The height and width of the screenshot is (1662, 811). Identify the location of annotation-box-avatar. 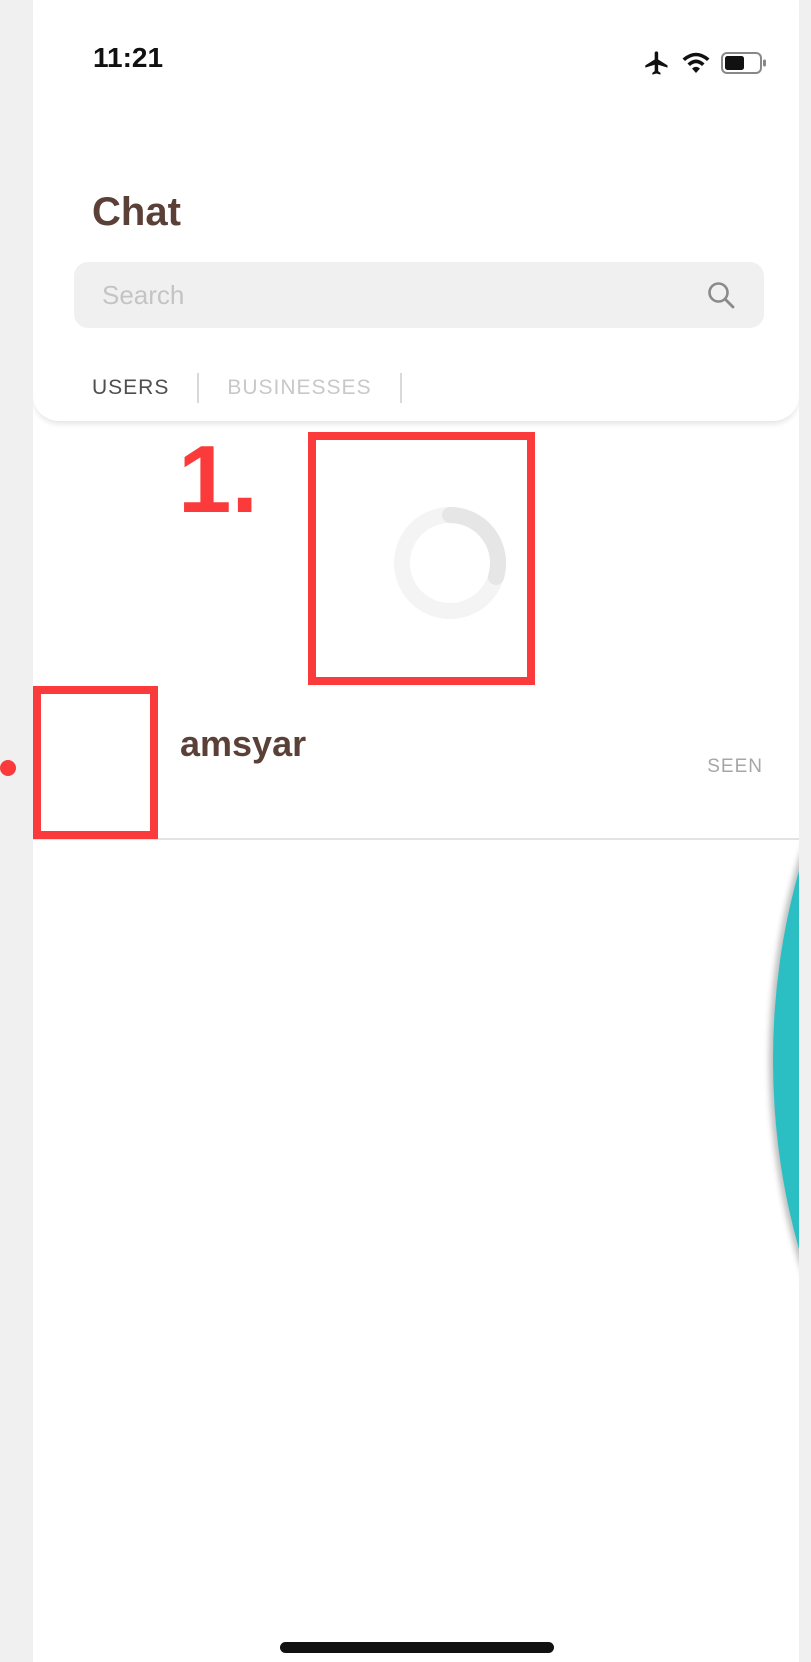
(95, 762).